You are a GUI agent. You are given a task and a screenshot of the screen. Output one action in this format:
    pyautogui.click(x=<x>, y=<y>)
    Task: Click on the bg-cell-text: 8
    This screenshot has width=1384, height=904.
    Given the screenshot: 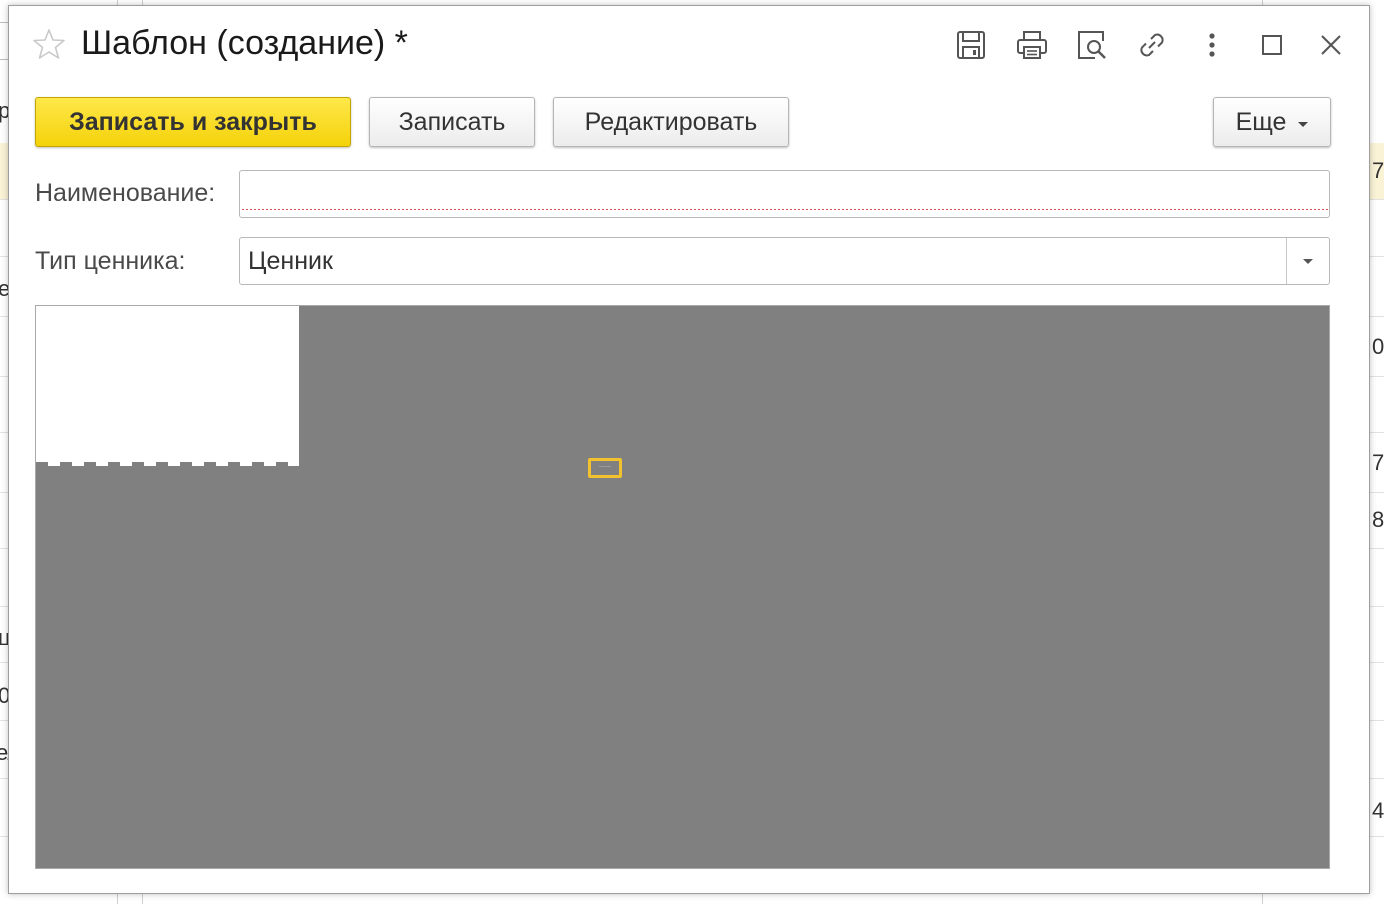 What is the action you would take?
    pyautogui.click(x=1378, y=519)
    